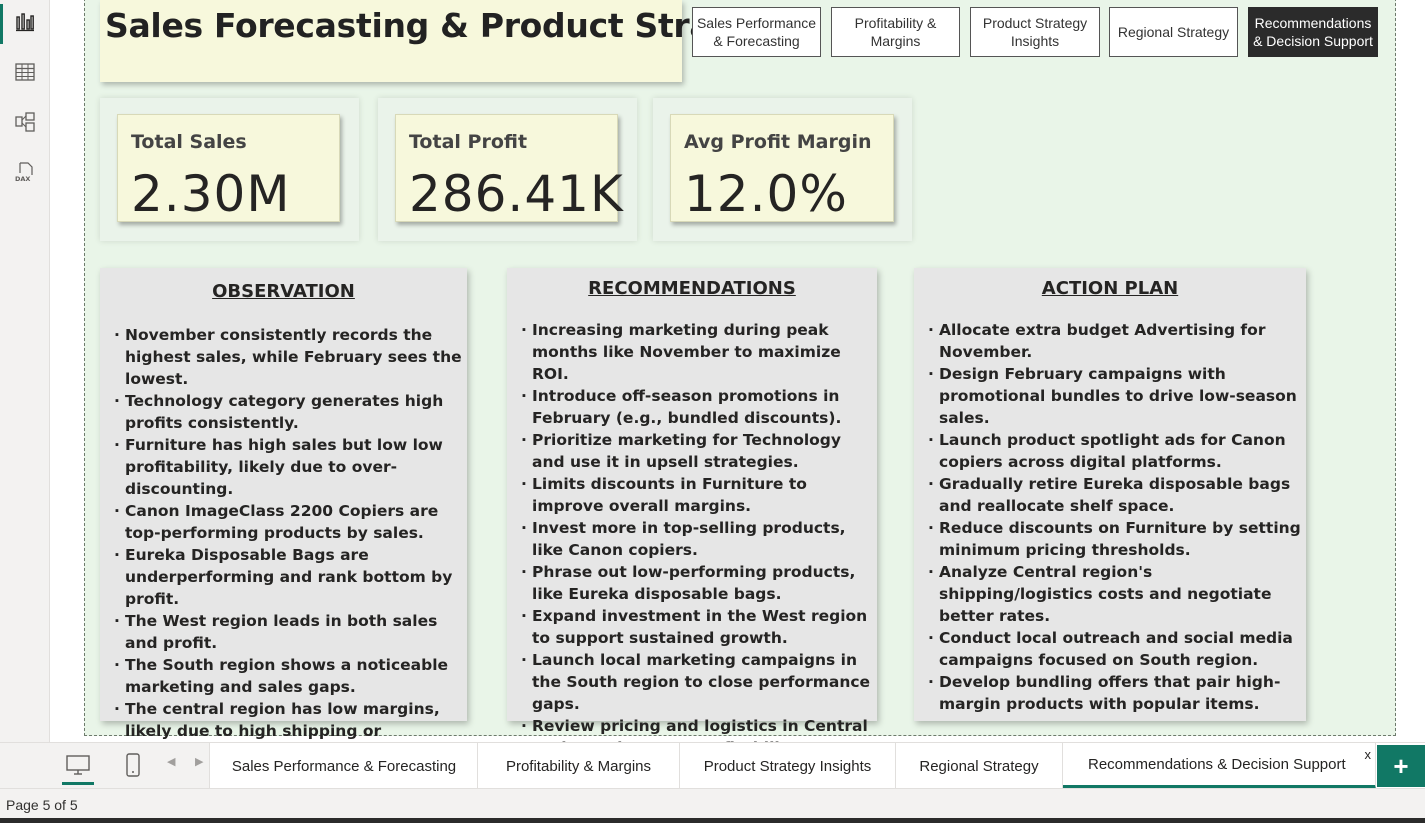 This screenshot has width=1425, height=823. I want to click on report-title: Sales Forecasting & Product Strategy, so click(449, 25).